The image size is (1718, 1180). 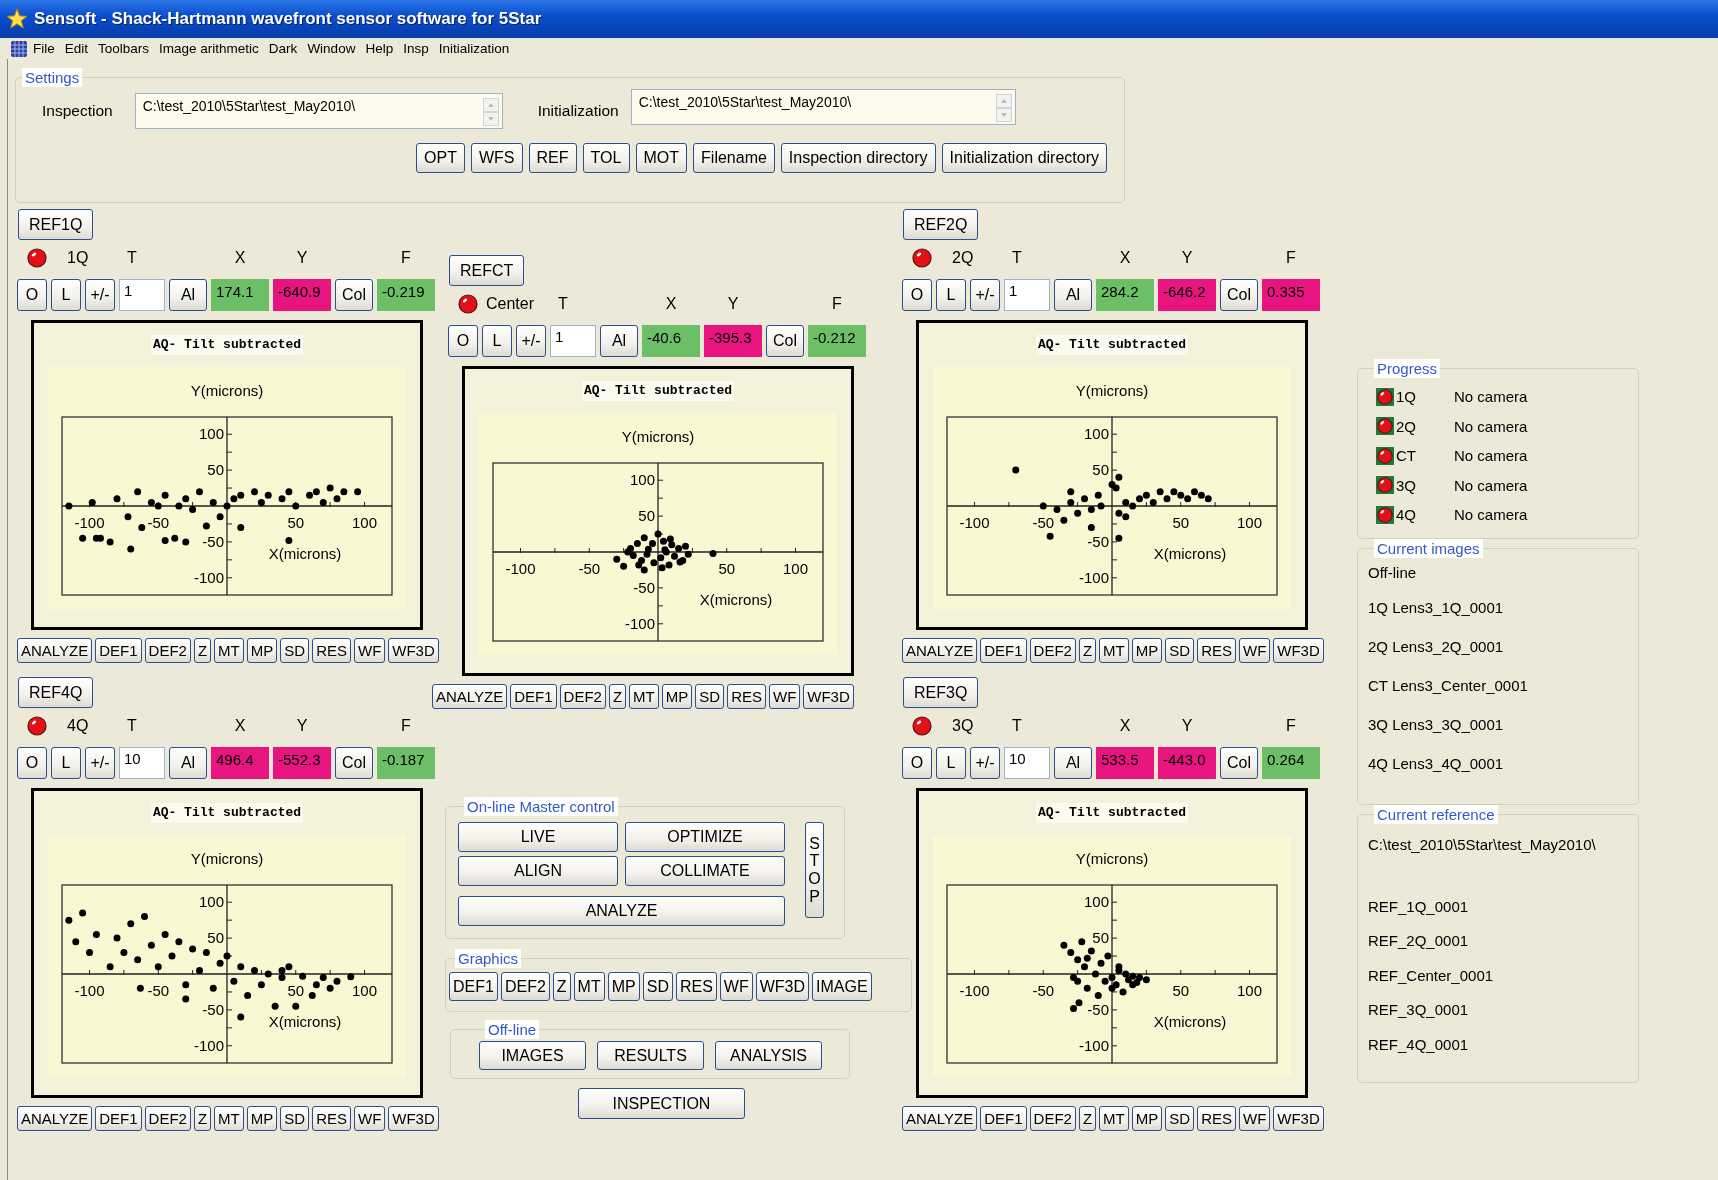 I want to click on t-field: 1, so click(x=142, y=295).